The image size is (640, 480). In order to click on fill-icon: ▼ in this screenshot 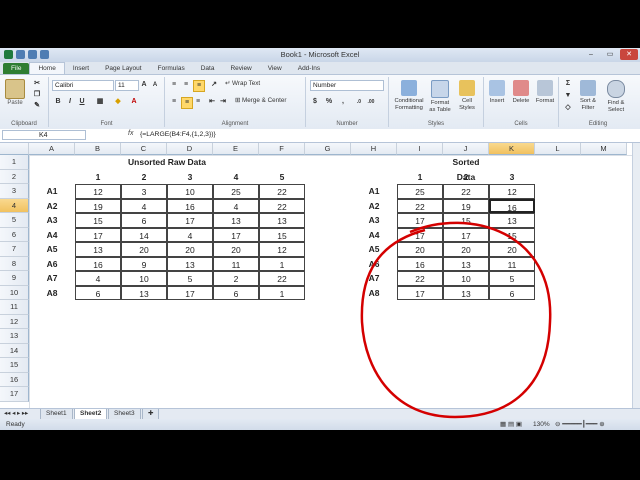, I will do `click(568, 96)`.